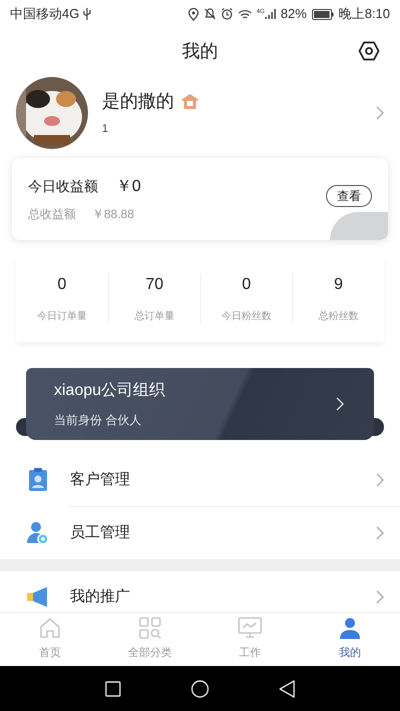 The width and height of the screenshot is (400, 711). What do you see at coordinates (113, 688) in the screenshot?
I see `square-nav-icon` at bounding box center [113, 688].